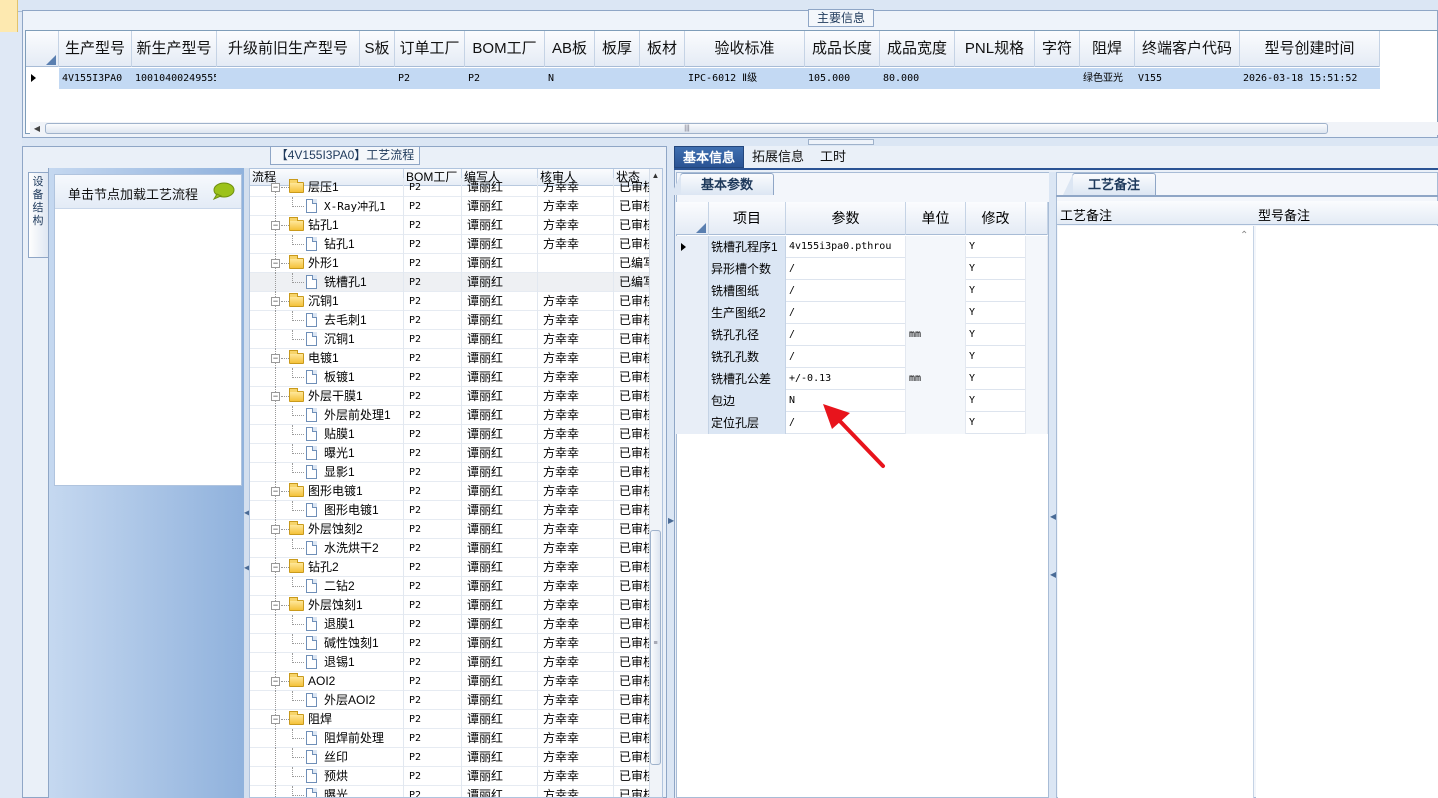 The image size is (1438, 798). What do you see at coordinates (1310, 78) in the screenshot?
I see `main-cell: 2026-03-18 15:51:52` at bounding box center [1310, 78].